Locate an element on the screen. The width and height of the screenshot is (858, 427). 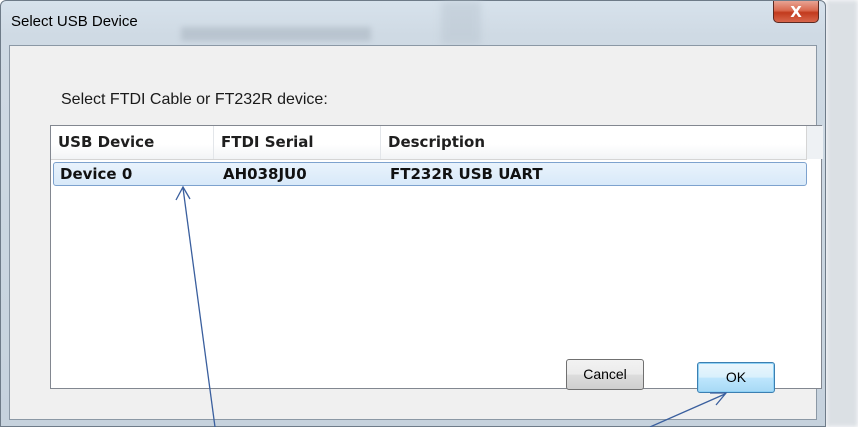
cell-usb-device: Device 0 is located at coordinates (96, 174).